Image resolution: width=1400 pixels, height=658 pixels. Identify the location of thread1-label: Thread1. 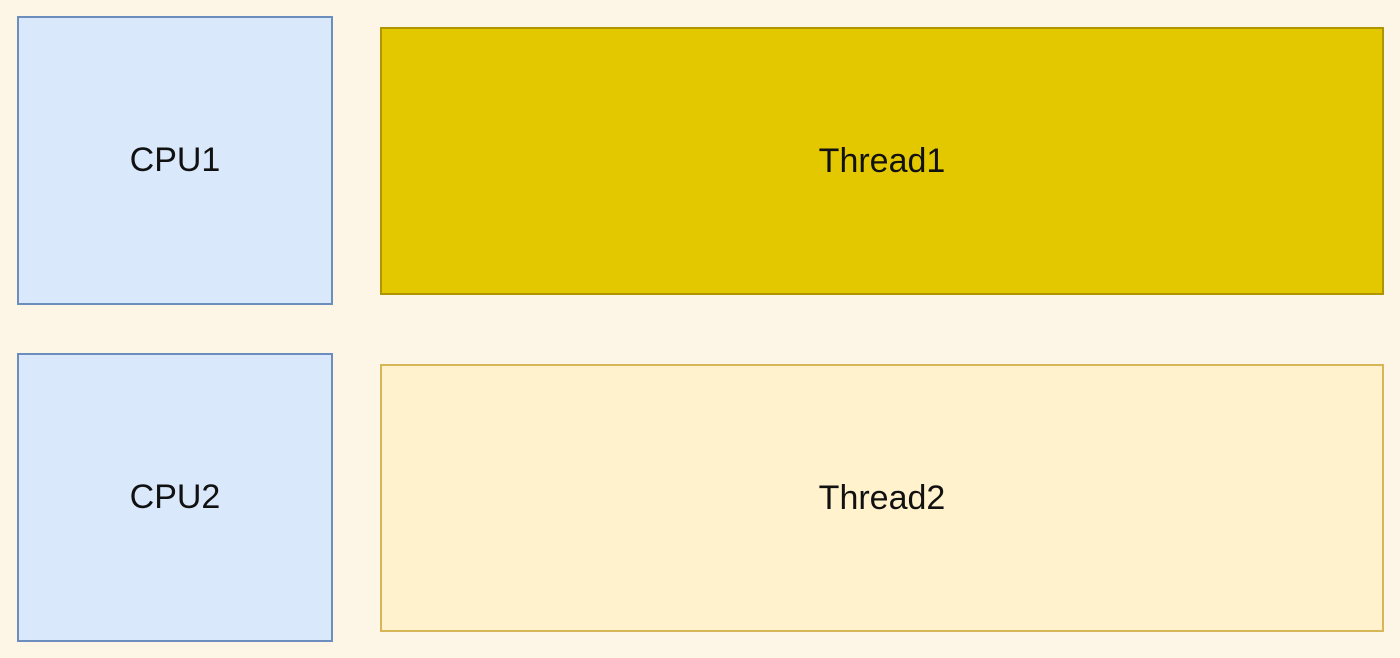
(882, 160).